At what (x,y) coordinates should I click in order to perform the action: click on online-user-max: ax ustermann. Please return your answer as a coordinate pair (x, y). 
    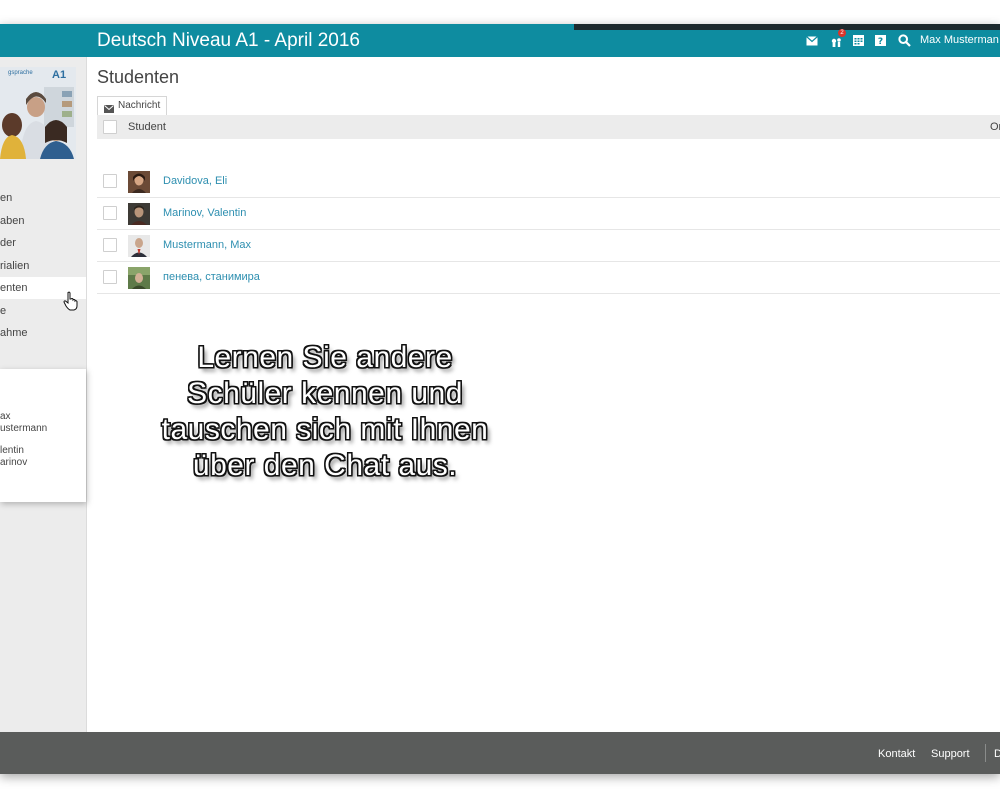
    Looking at the image, I should click on (23, 423).